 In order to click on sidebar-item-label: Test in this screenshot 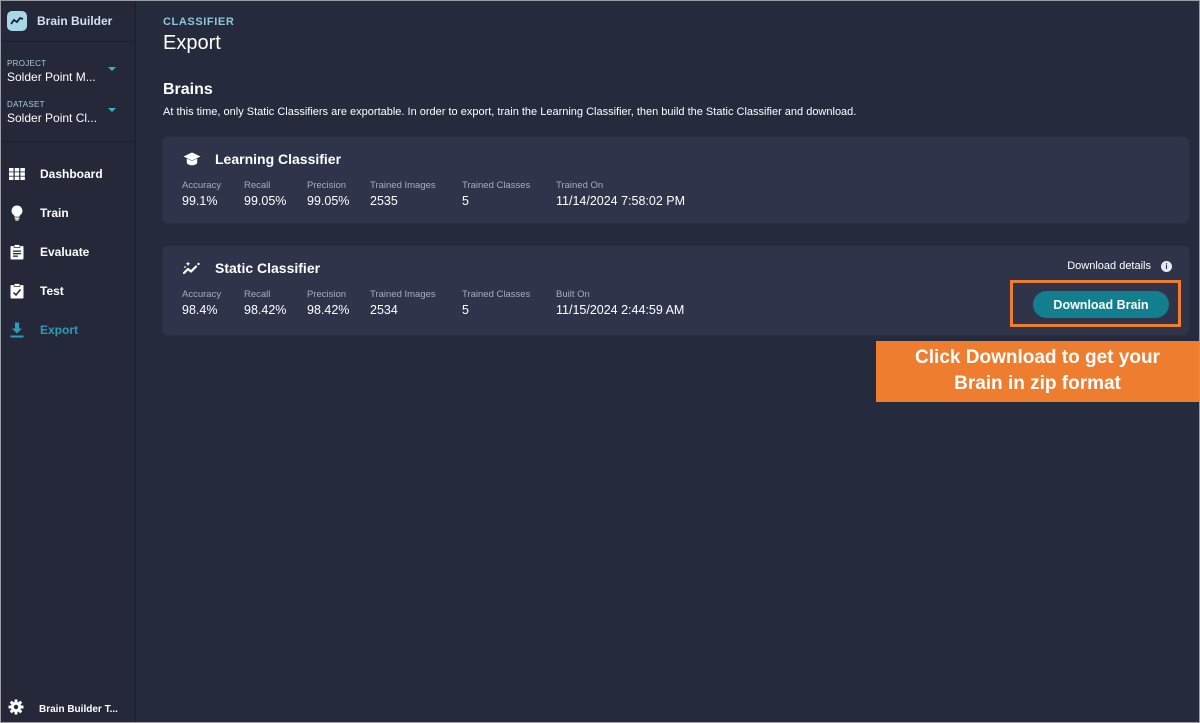, I will do `click(52, 290)`.